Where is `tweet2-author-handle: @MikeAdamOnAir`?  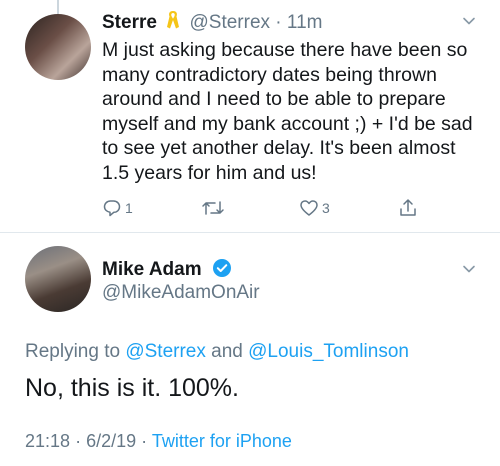 tweet2-author-handle: @MikeAdamOnAir is located at coordinates (181, 293).